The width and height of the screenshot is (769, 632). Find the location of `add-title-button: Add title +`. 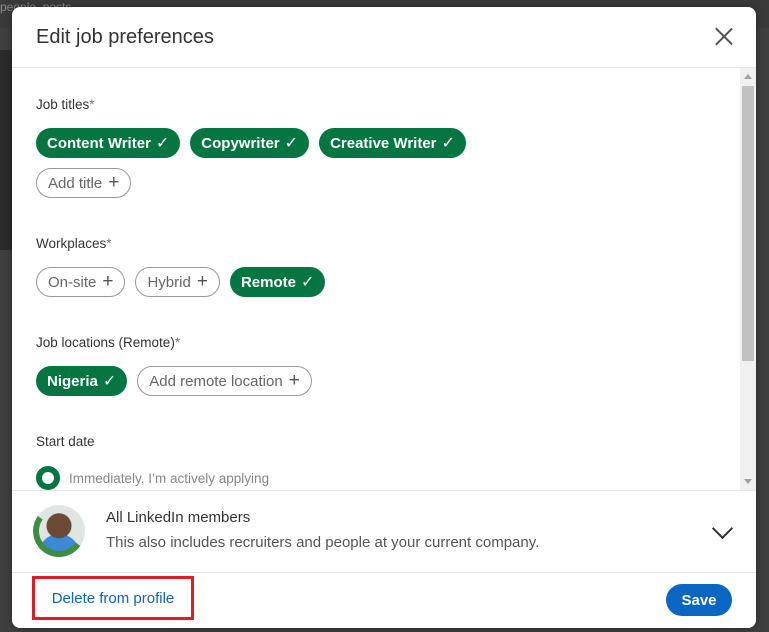

add-title-button: Add title + is located at coordinates (84, 183).